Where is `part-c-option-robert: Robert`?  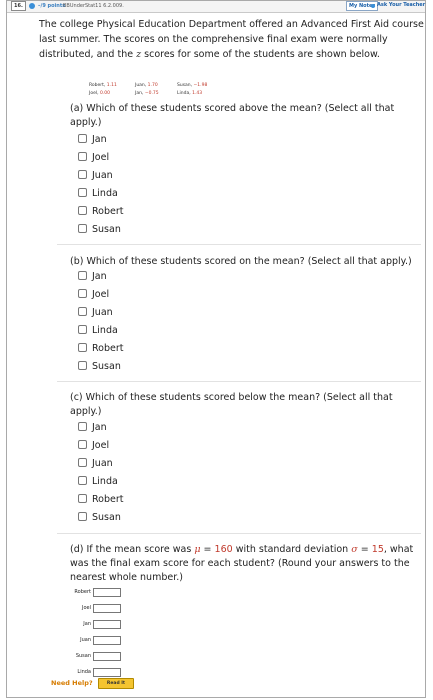 part-c-option-robert: Robert is located at coordinates (101, 500).